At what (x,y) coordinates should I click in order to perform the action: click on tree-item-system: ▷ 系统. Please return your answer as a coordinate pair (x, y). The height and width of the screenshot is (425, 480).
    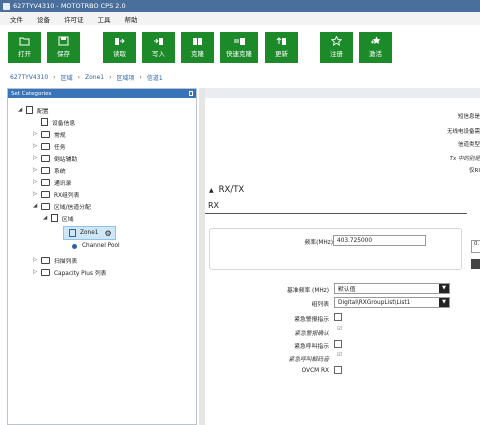
    Looking at the image, I should click on (49, 170).